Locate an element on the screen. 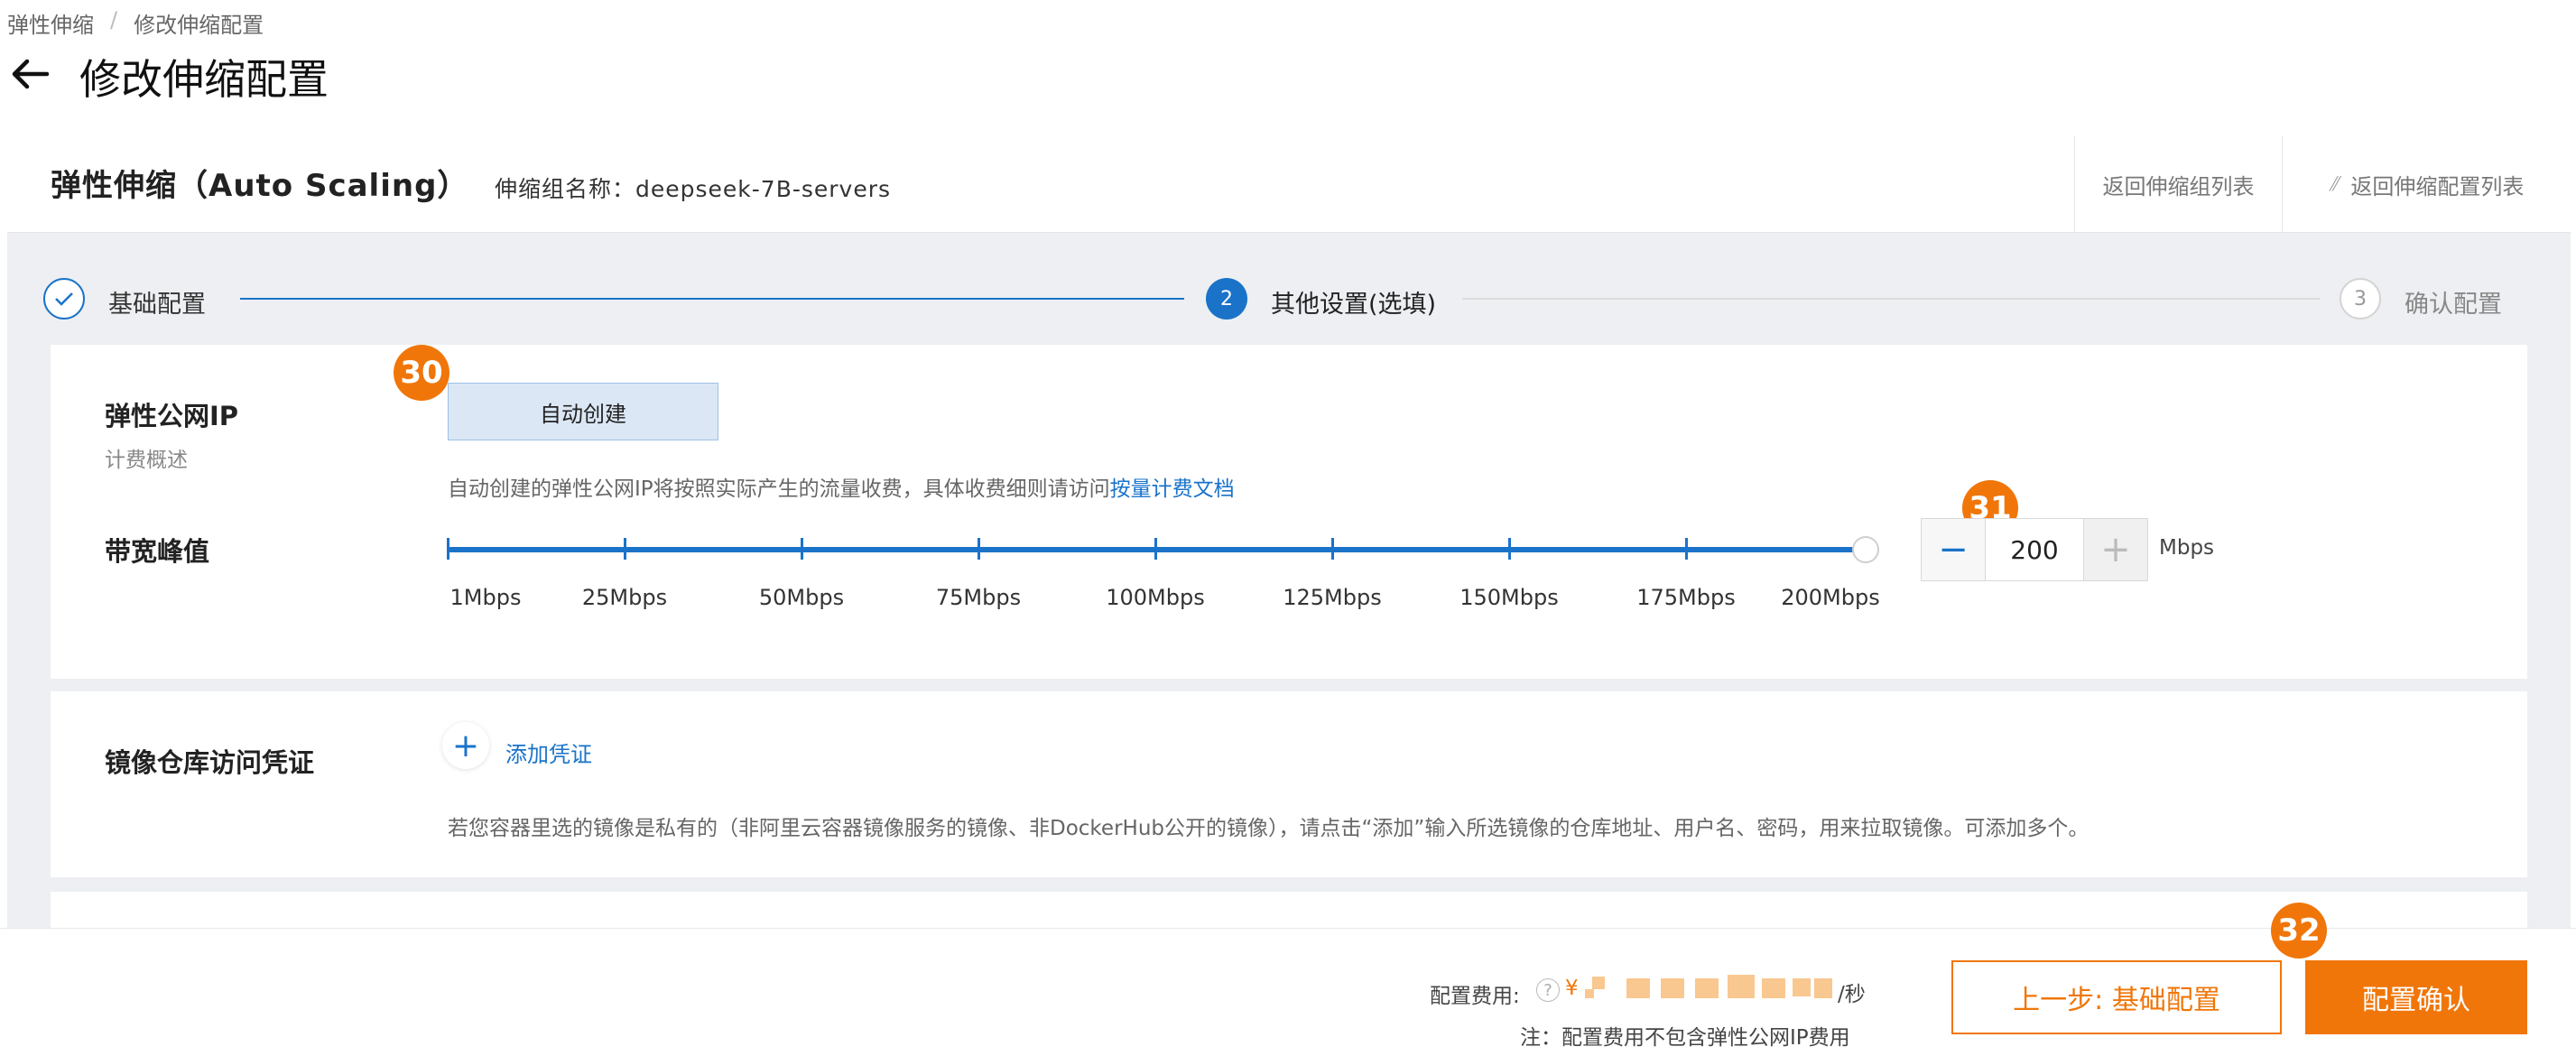 Image resolution: width=2576 pixels, height=1056 pixels. help-icon: ? is located at coordinates (1548, 990).